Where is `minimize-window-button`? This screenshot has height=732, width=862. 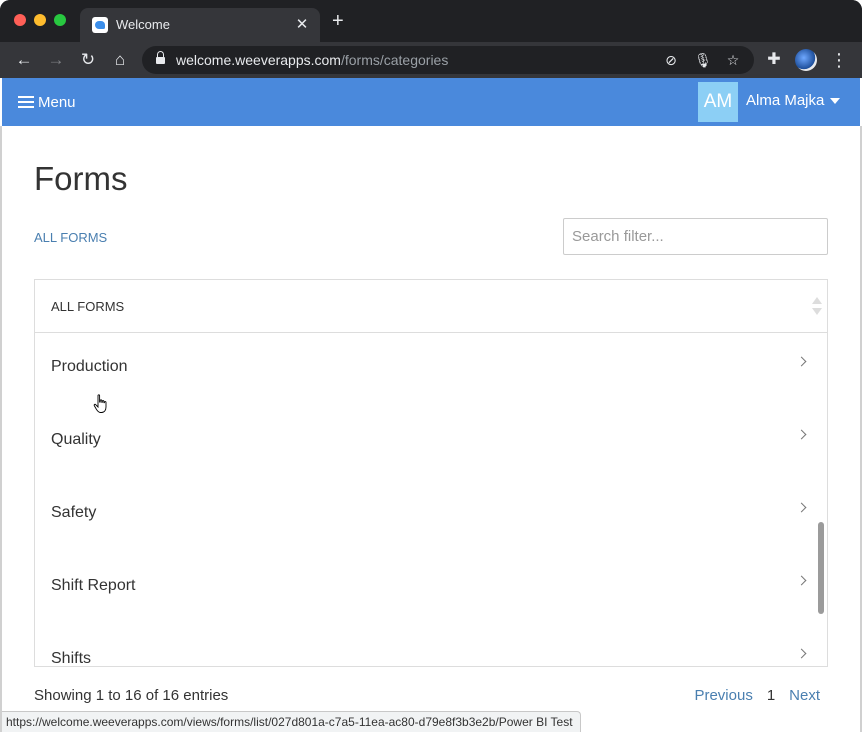
minimize-window-button is located at coordinates (40, 20).